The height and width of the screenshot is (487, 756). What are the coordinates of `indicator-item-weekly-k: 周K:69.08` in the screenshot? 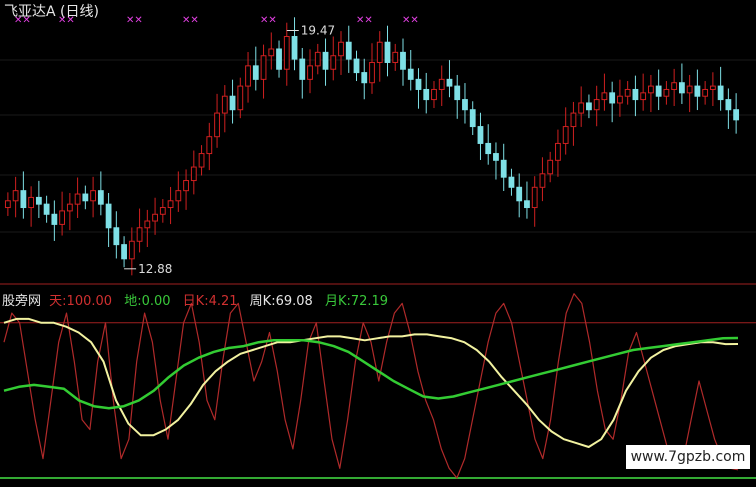 It's located at (285, 301).